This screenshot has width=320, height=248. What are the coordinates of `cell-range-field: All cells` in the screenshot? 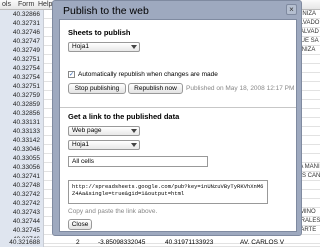 It's located at (138, 161).